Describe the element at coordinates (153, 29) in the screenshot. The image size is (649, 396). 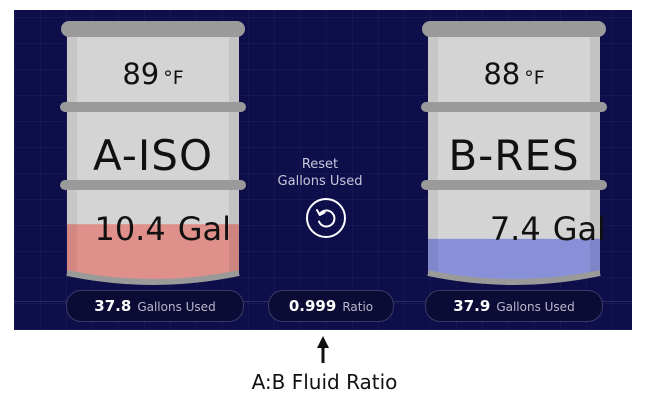
I see `drum-a-top-rim` at that location.